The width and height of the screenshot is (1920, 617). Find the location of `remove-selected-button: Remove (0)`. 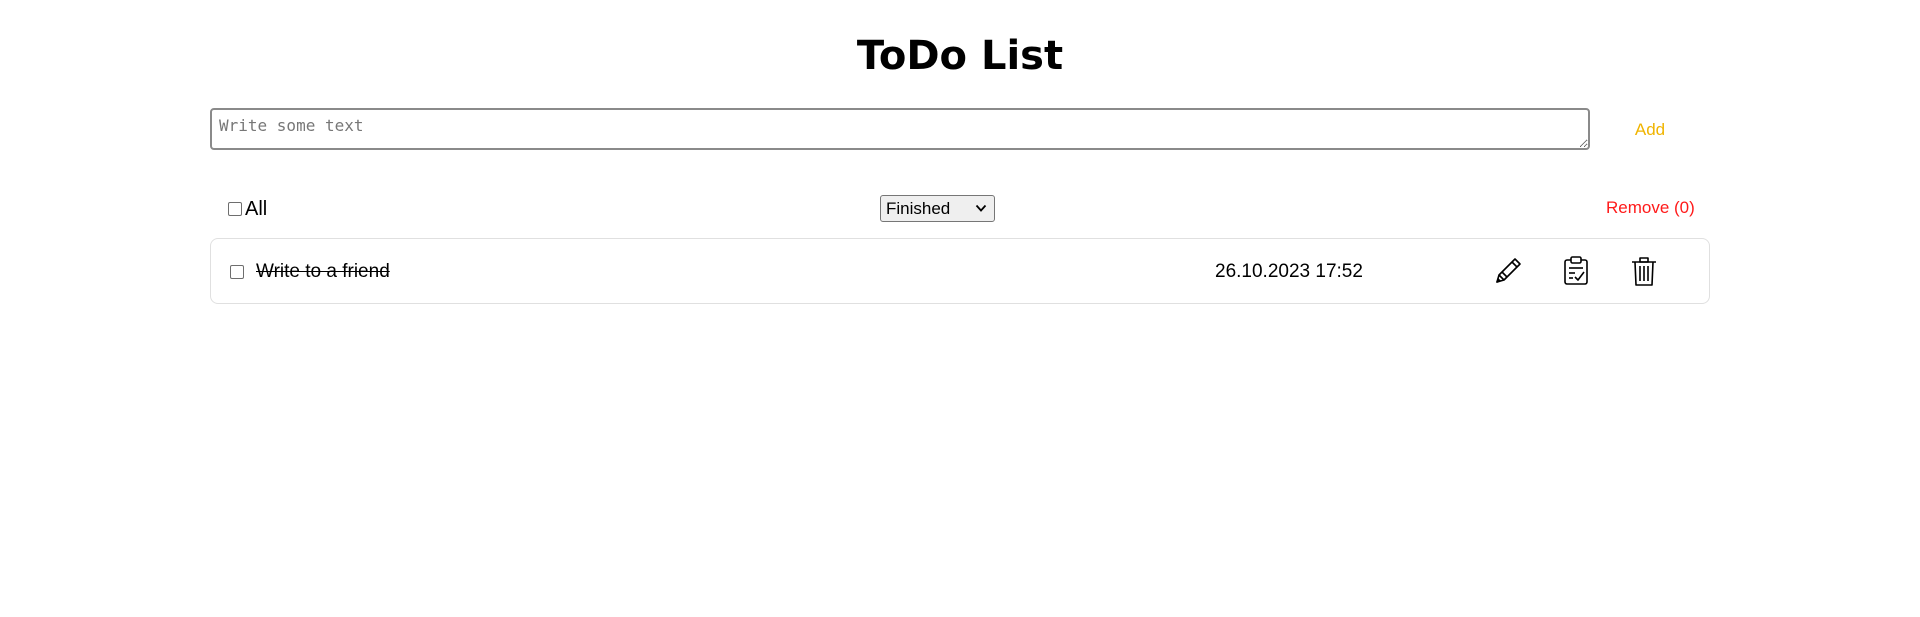

remove-selected-button: Remove (0) is located at coordinates (1650, 208).